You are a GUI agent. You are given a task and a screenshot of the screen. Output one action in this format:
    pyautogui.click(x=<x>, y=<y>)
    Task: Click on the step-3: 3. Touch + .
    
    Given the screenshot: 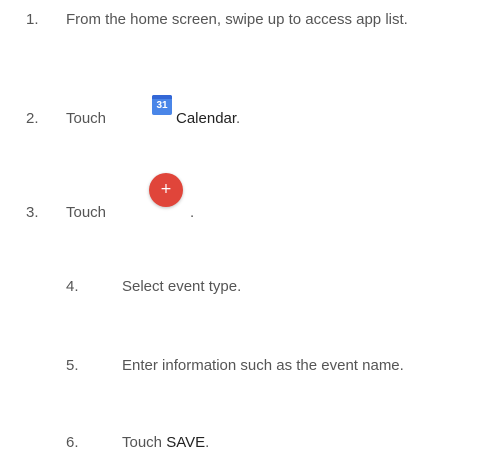 What is the action you would take?
    pyautogui.click(x=256, y=199)
    